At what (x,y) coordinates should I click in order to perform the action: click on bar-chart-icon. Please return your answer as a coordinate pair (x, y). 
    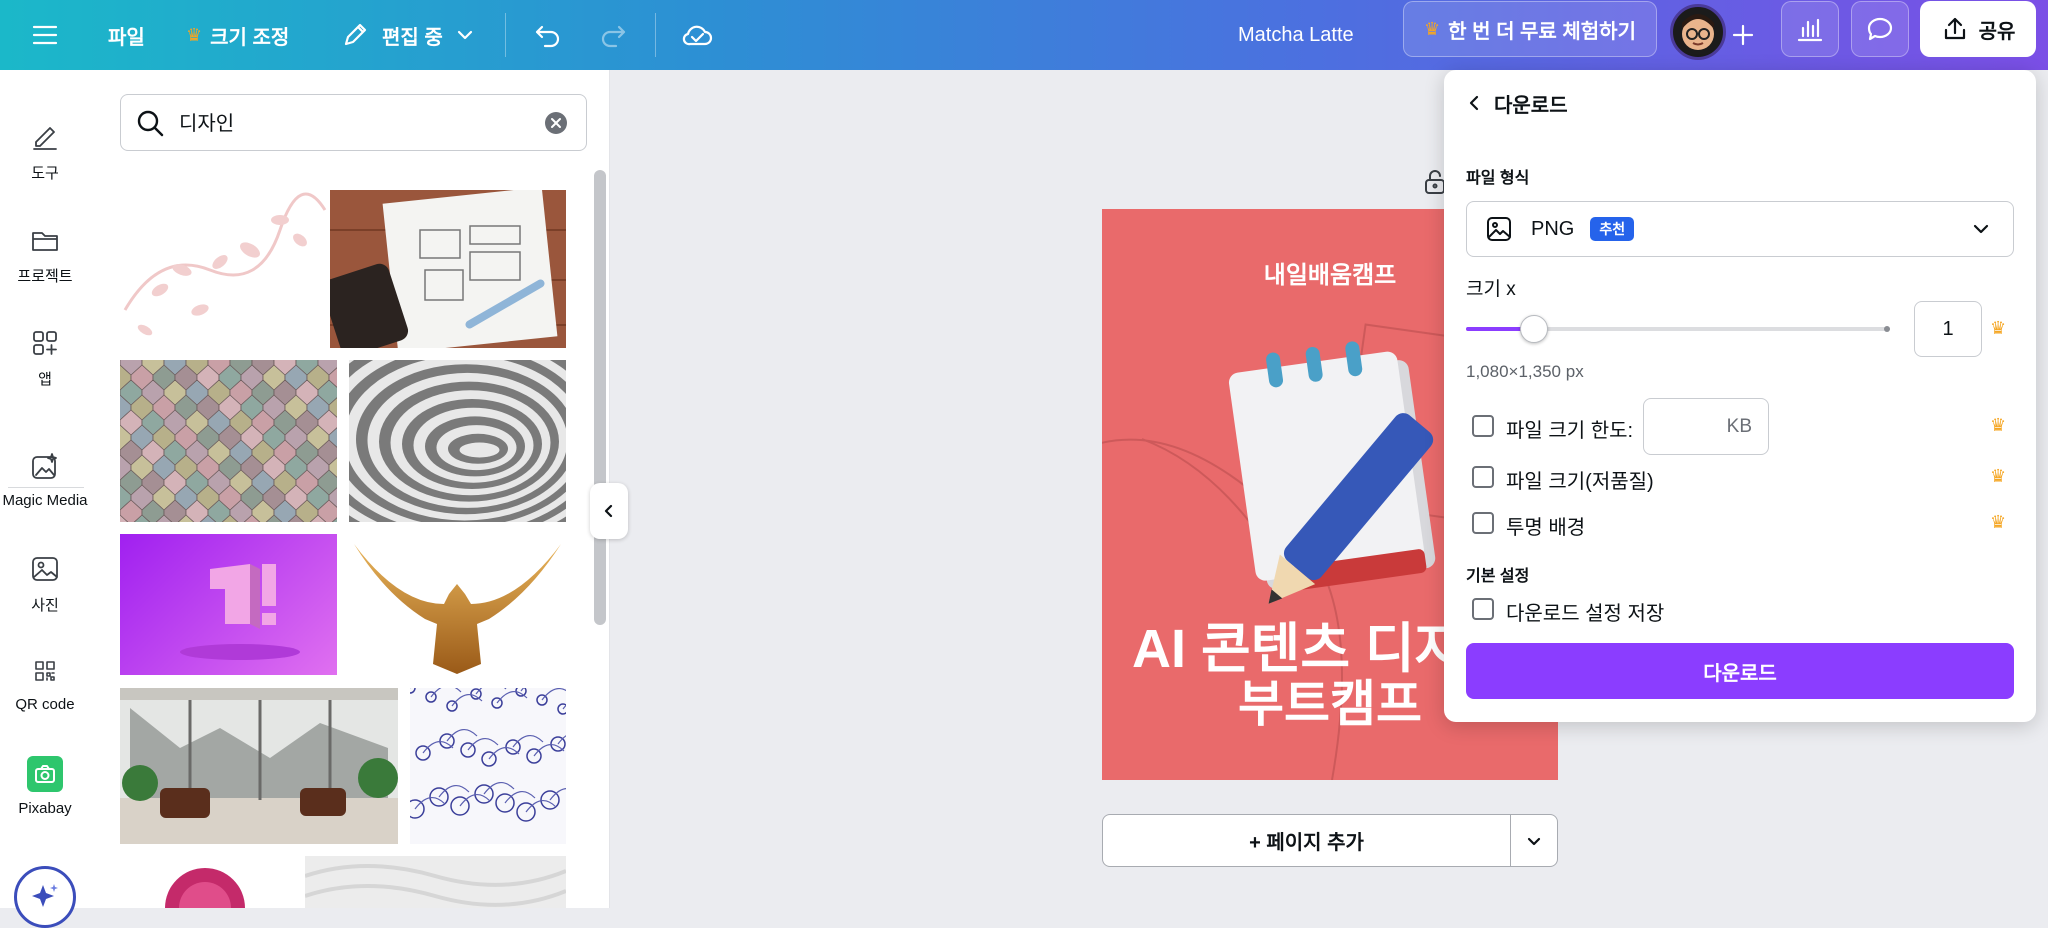
    Looking at the image, I should click on (1810, 30).